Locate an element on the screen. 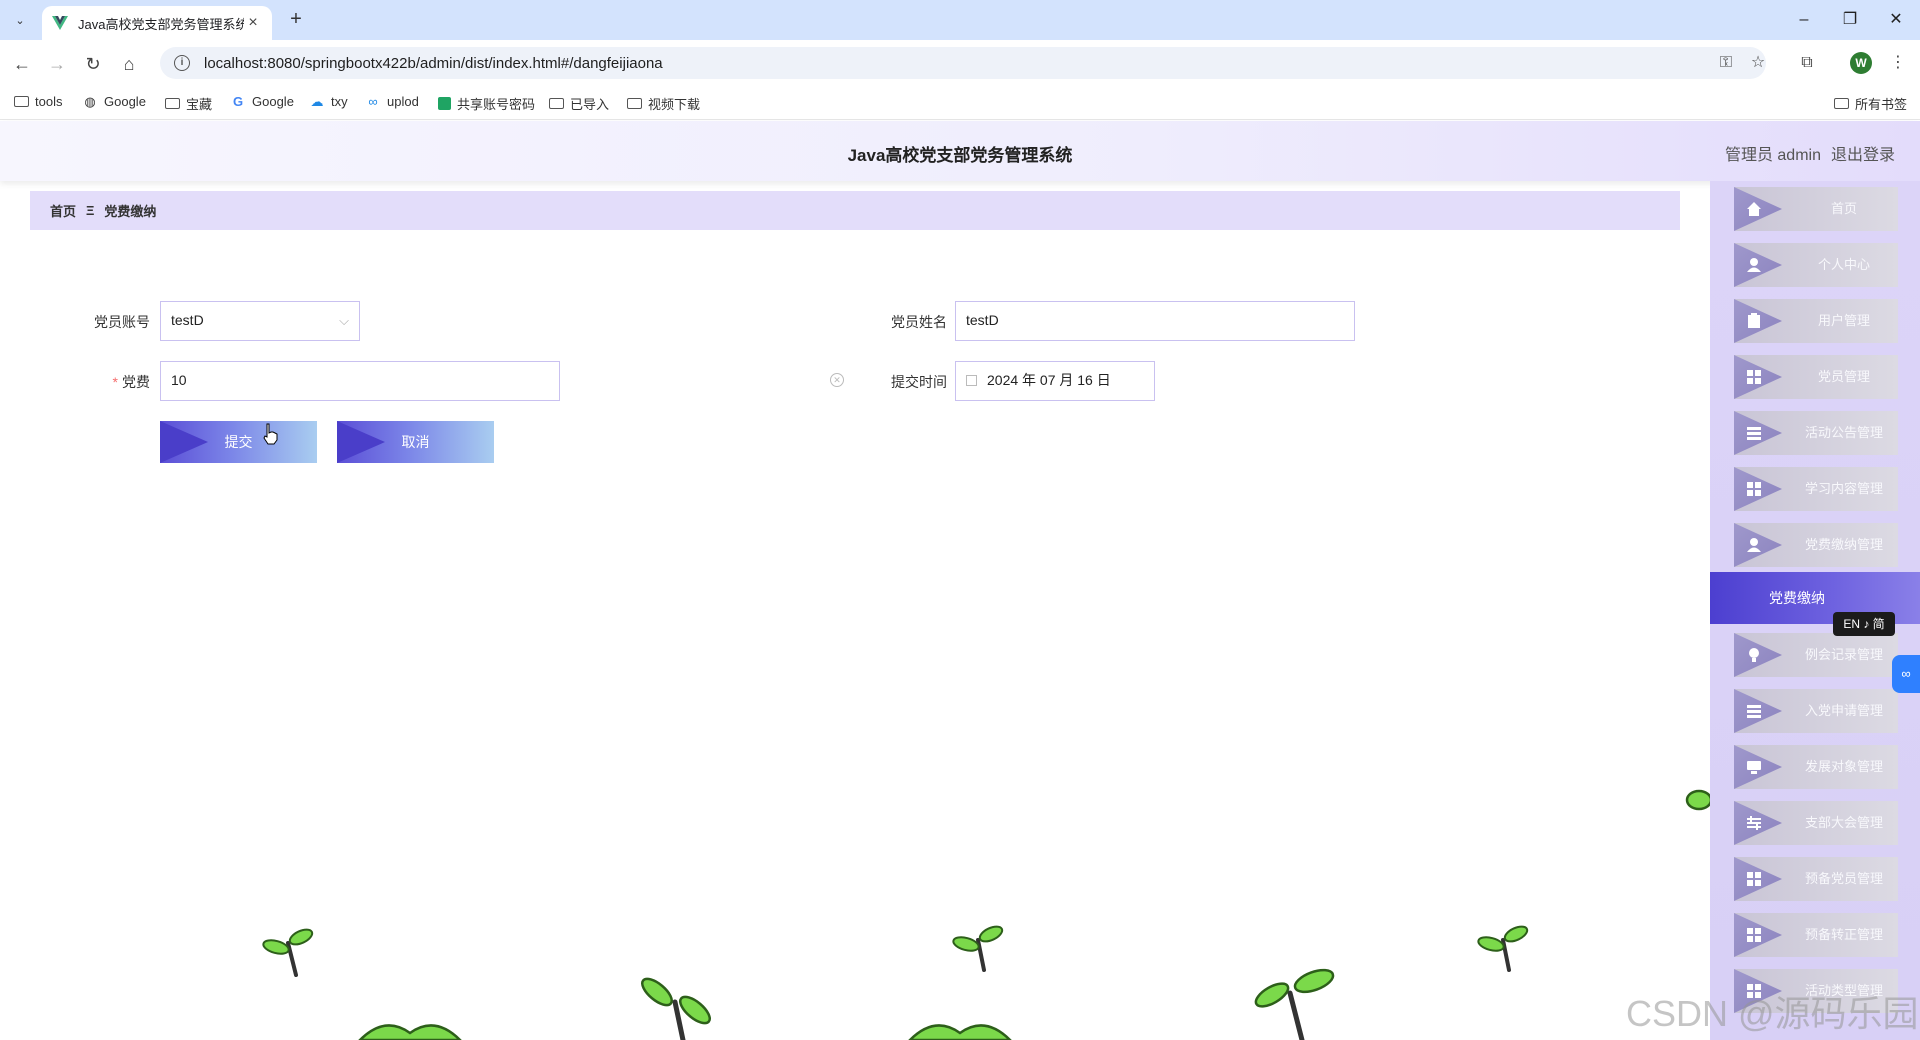 This screenshot has height=1040, width=1920. breadcrumb-current: 党费缴纳 is located at coordinates (130, 211).